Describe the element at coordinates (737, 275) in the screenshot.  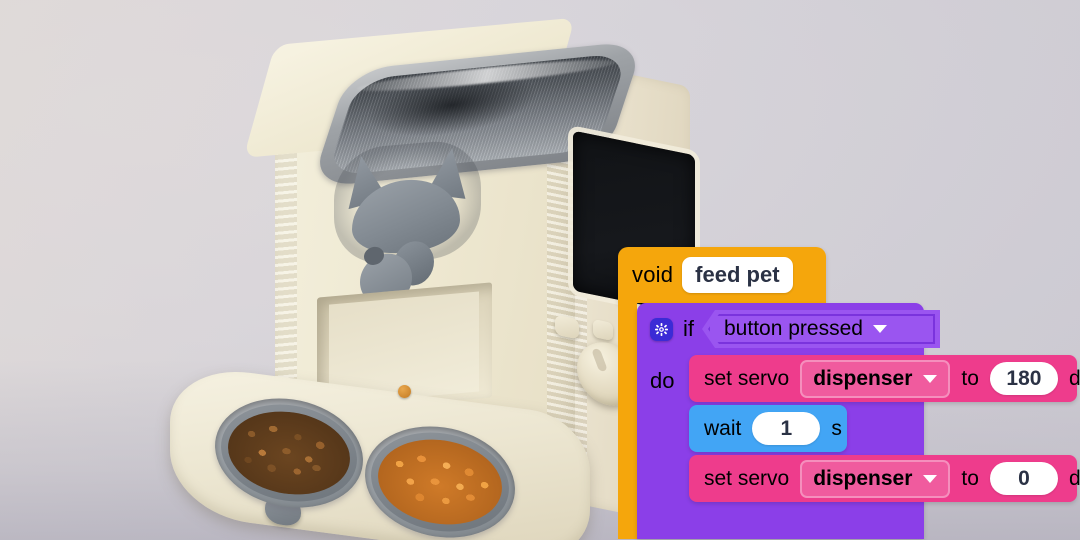
I see `function-name-input: feed pet` at that location.